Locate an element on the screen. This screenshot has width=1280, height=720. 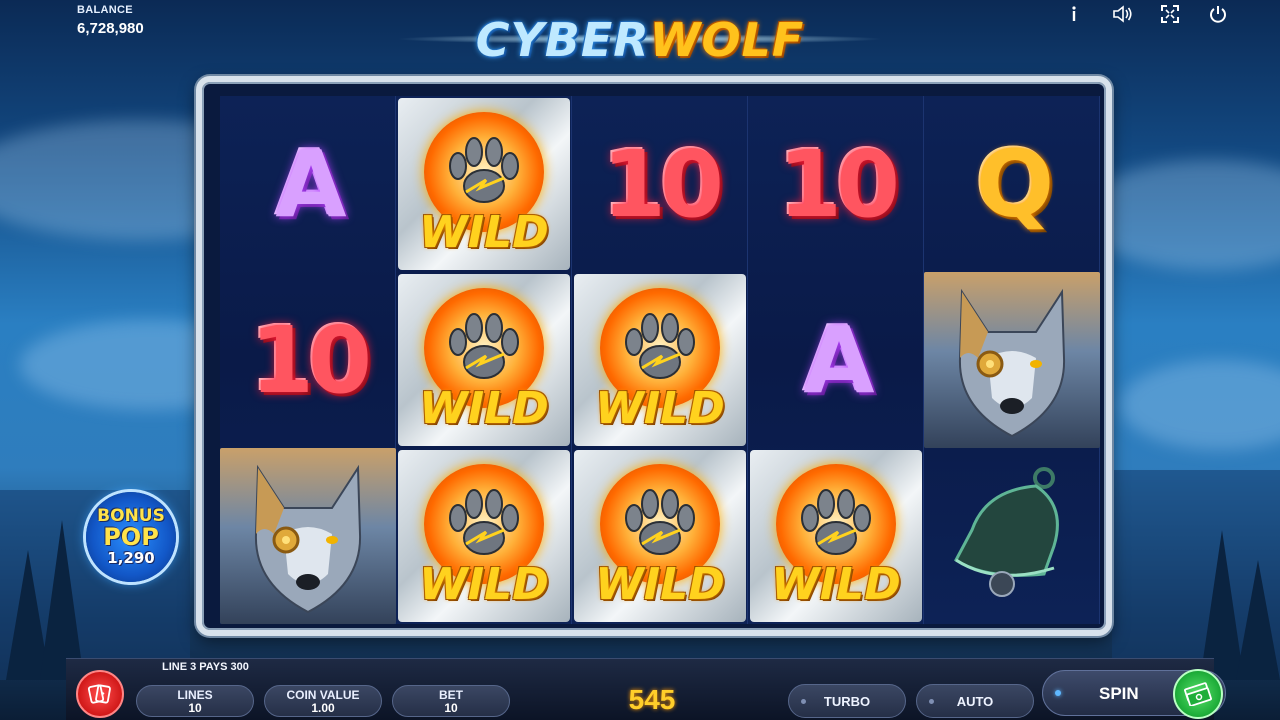
symbol-q: Q is located at coordinates (1012, 184).